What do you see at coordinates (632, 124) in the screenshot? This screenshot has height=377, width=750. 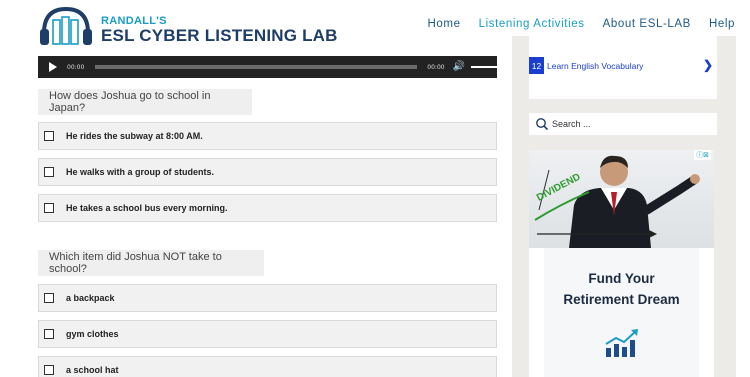 I see `search-input` at bounding box center [632, 124].